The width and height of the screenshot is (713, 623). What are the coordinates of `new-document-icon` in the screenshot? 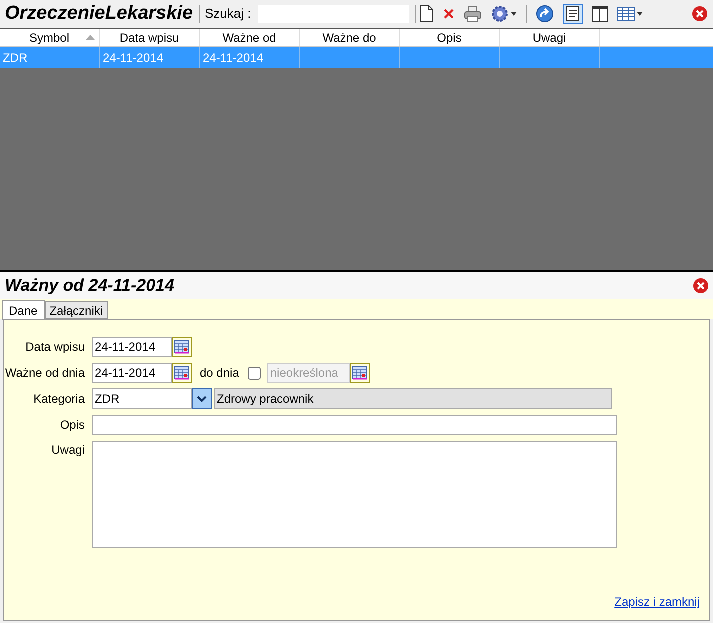 It's located at (427, 14).